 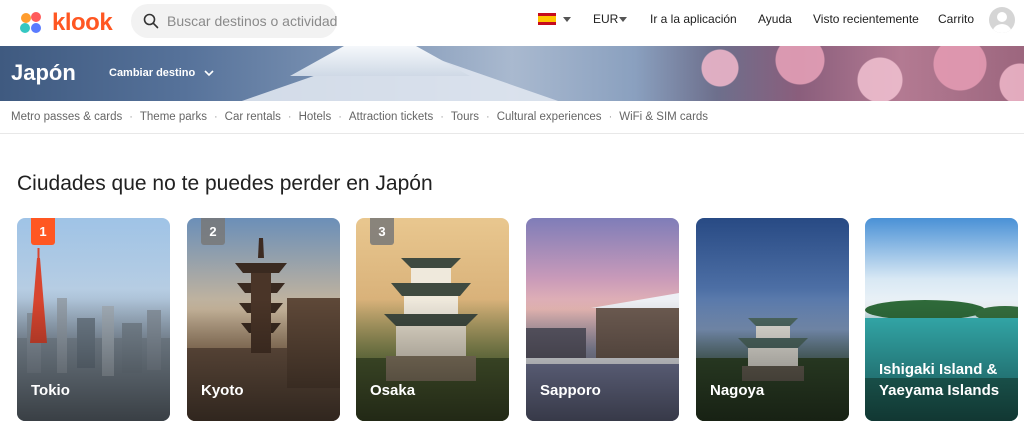 I want to click on city-name: Tokio, so click(x=50, y=390).